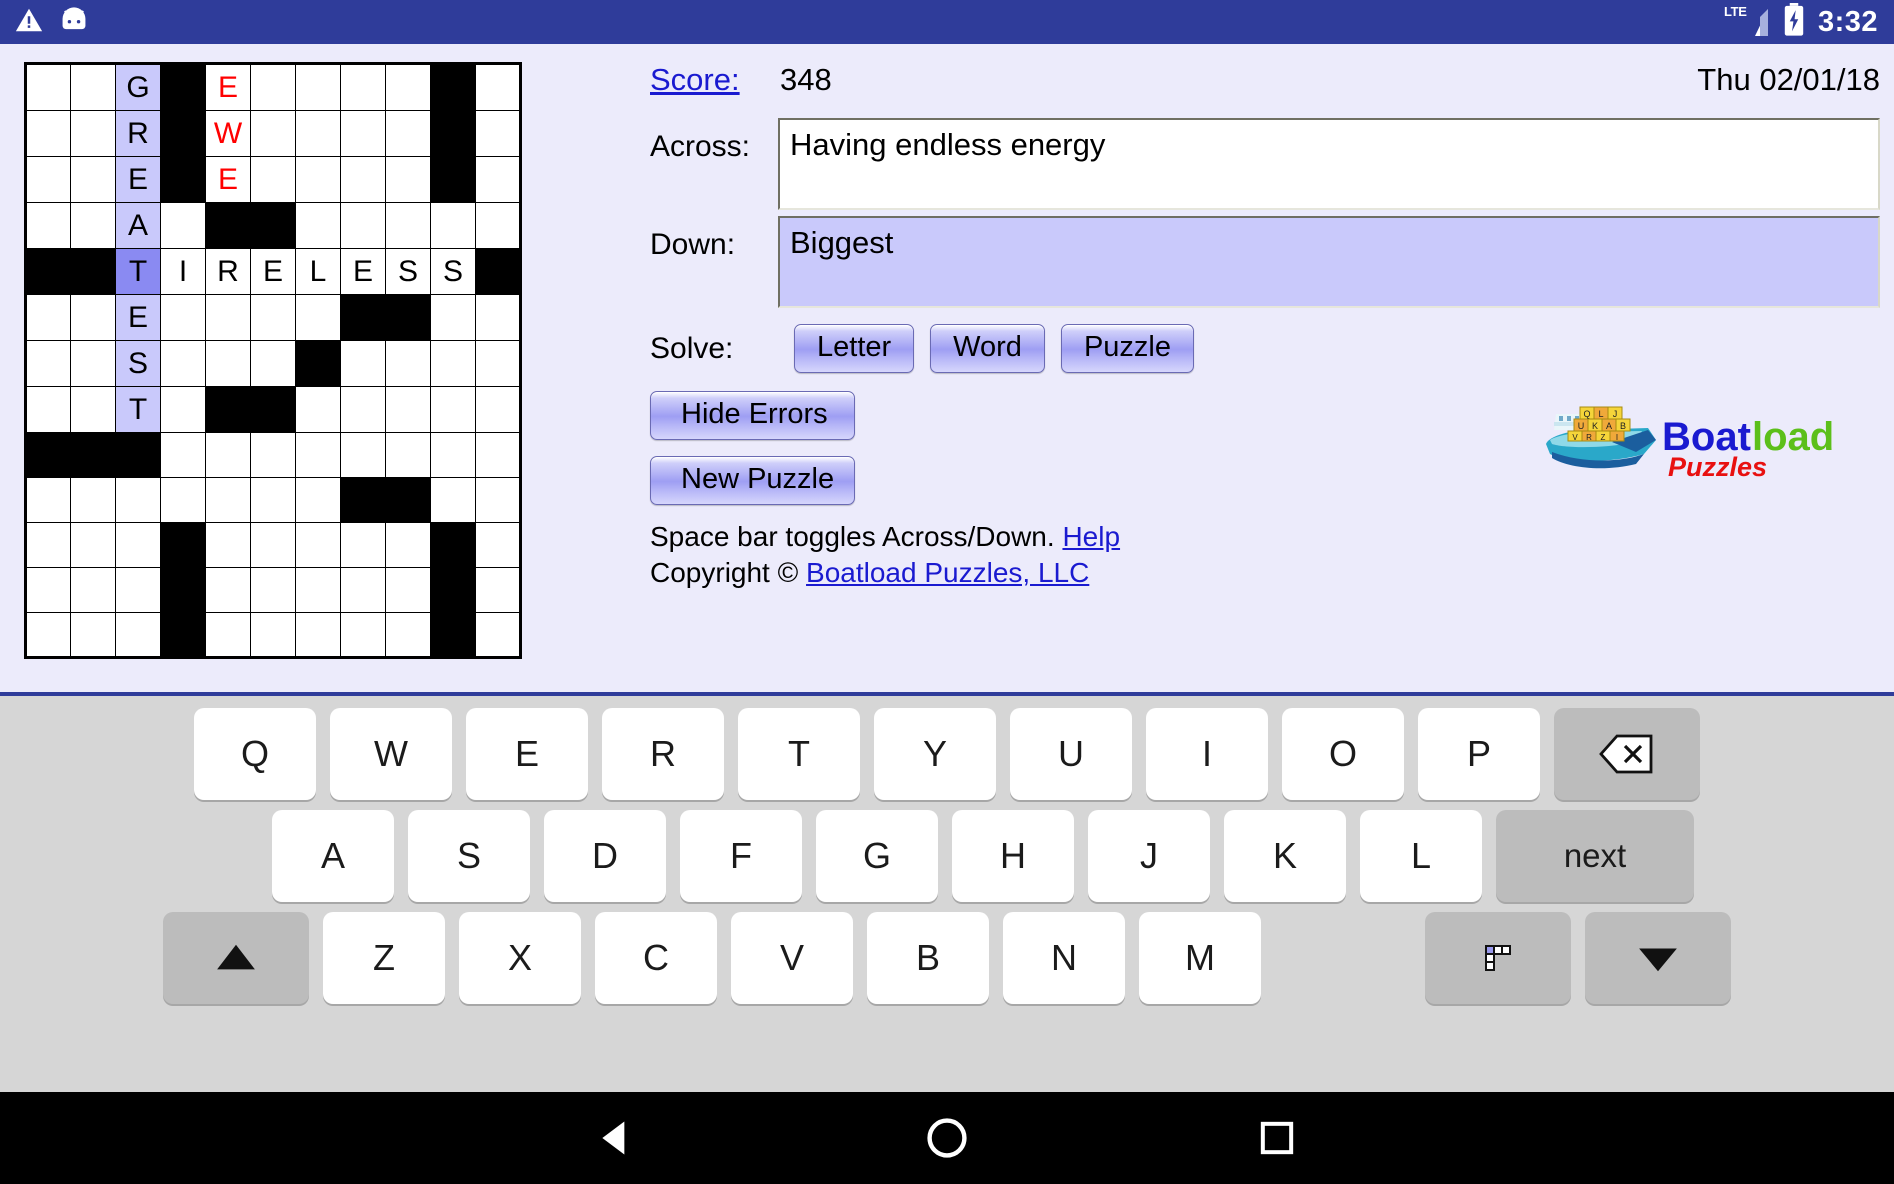 The height and width of the screenshot is (1184, 1894). What do you see at coordinates (527, 754) in the screenshot?
I see `key-e: E` at bounding box center [527, 754].